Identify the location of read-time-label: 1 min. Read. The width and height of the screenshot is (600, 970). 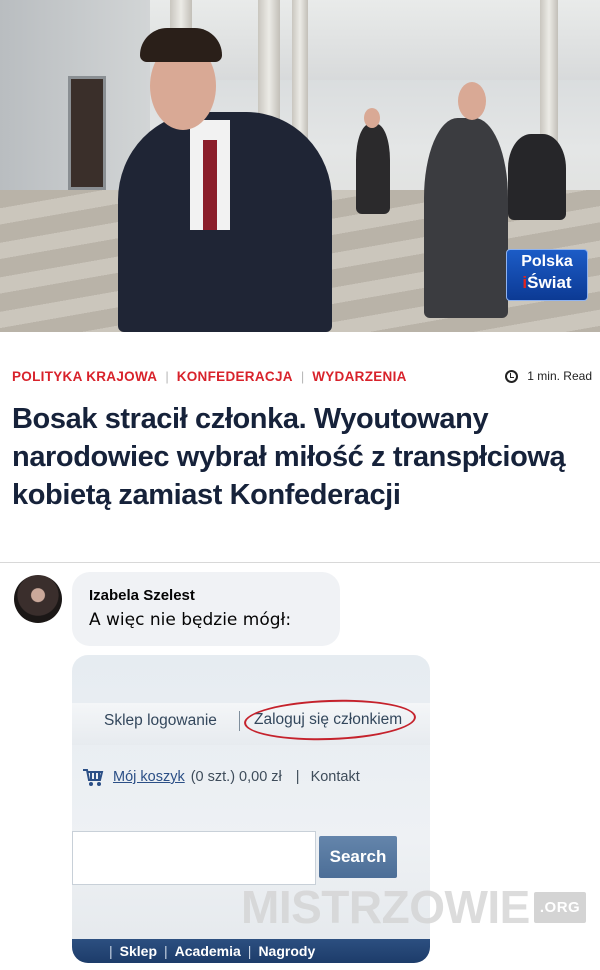
(559, 376).